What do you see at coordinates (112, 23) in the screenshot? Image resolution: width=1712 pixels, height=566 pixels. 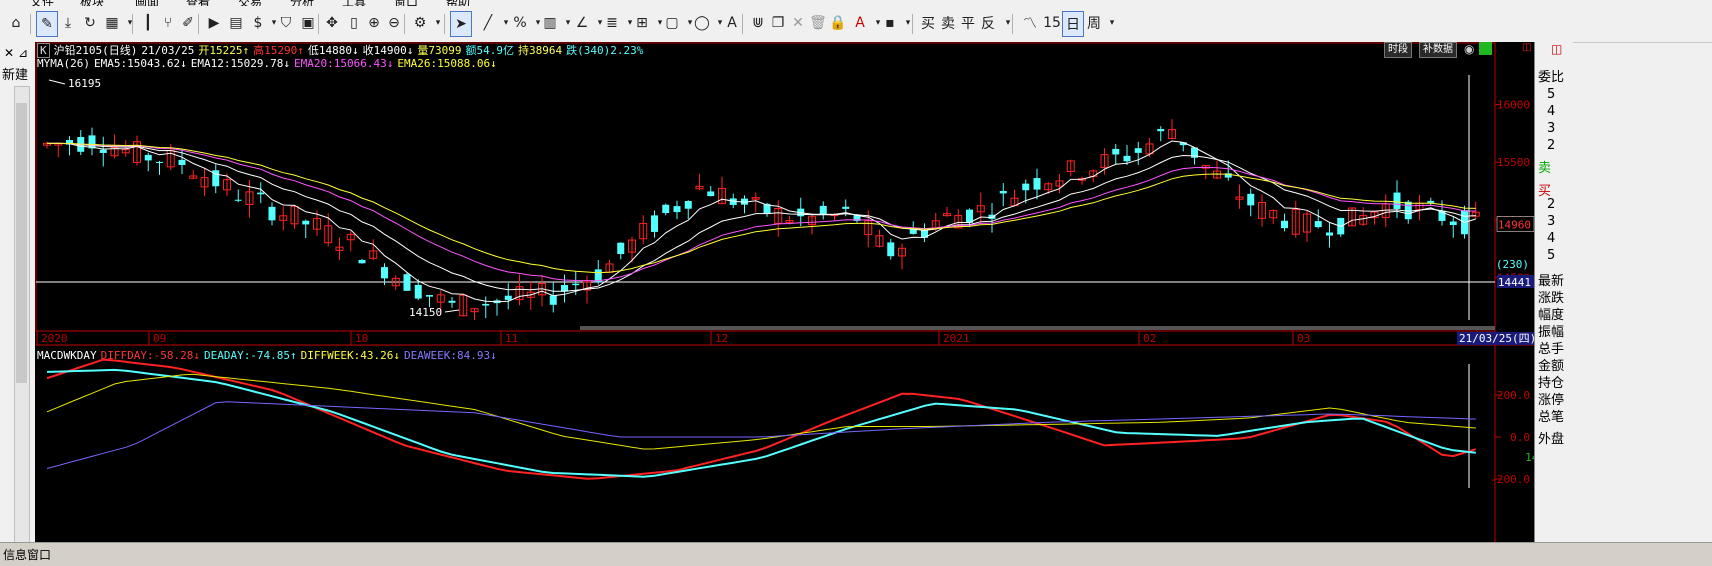 I see `layout-grid-icon: ▦` at bounding box center [112, 23].